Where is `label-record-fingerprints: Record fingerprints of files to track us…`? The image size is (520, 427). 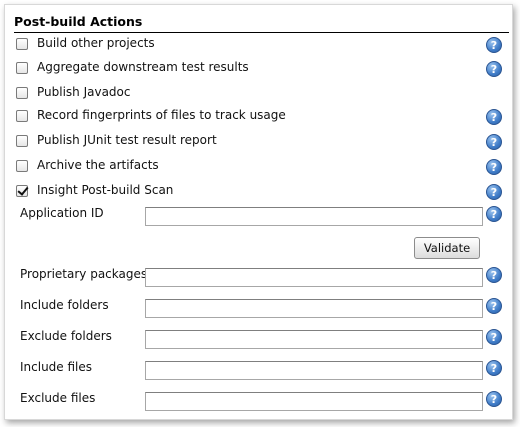 label-record-fingerprints: Record fingerprints of files to track us… is located at coordinates (161, 115).